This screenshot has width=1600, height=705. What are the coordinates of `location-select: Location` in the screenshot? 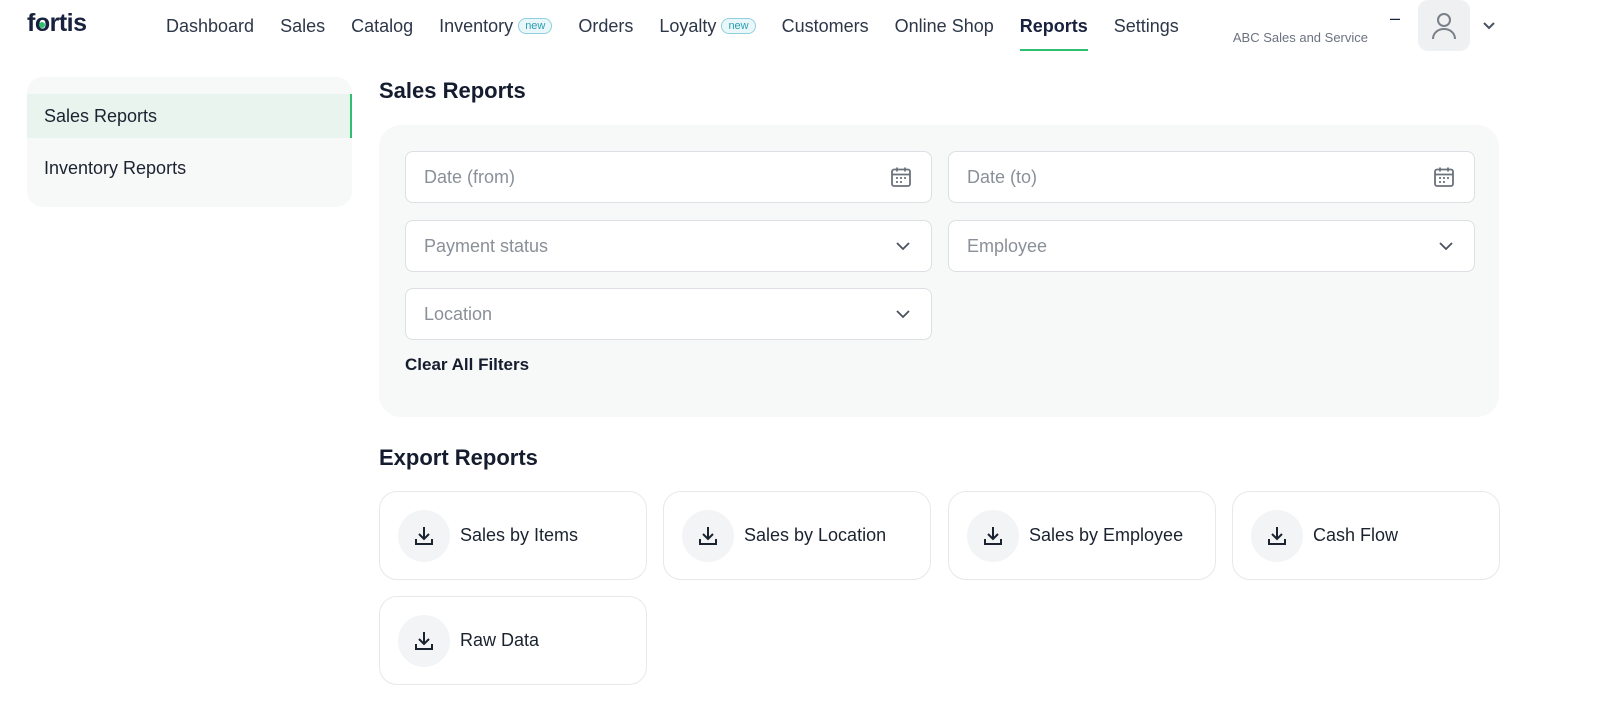 It's located at (668, 314).